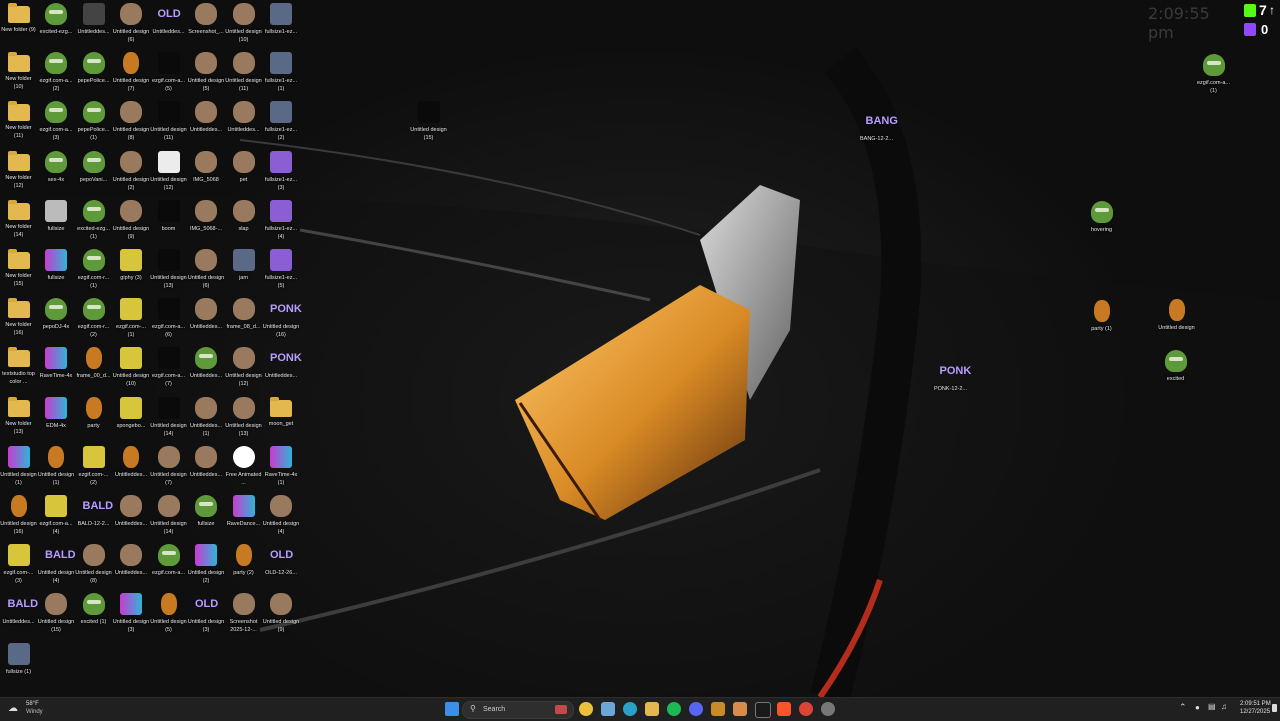  Describe the element at coordinates (18, 317) in the screenshot. I see `desktop-icon: New folder (16)` at that location.